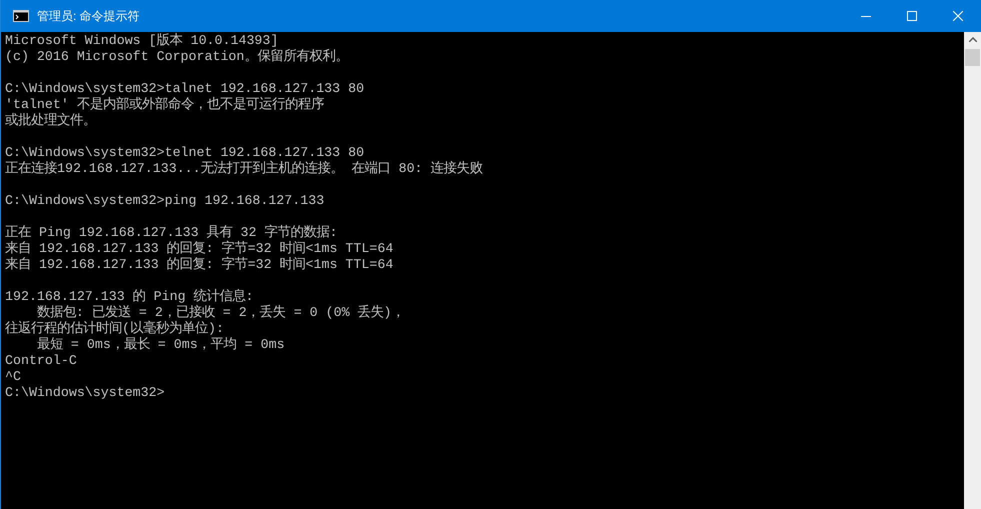 Image resolution: width=981 pixels, height=509 pixels. I want to click on console-line: 正在连接192.168.127.133...无法打开到主机的连接。 在端口 80: 连接失败, so click(244, 169).